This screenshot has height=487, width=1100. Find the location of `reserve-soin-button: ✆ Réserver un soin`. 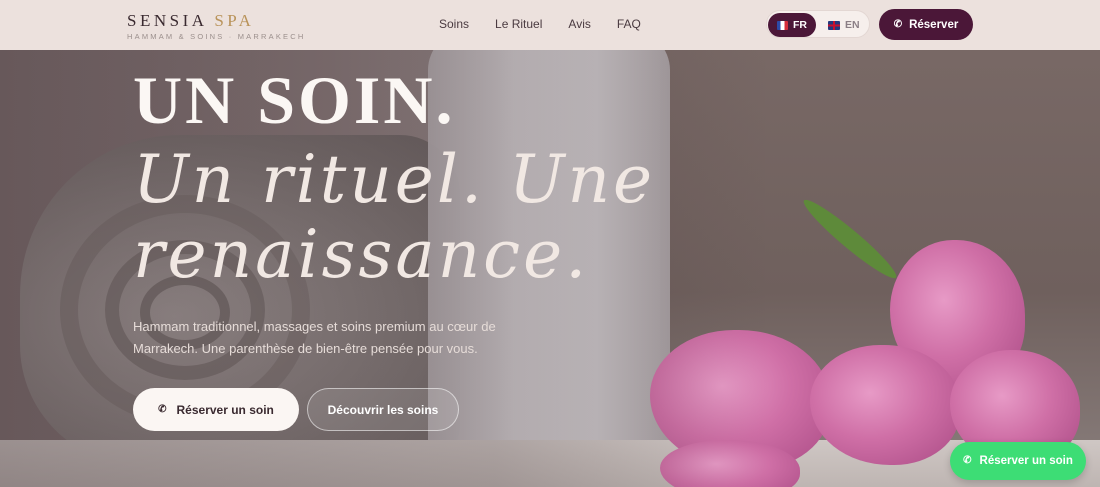

reserve-soin-button: ✆ Réserver un soin is located at coordinates (216, 409).